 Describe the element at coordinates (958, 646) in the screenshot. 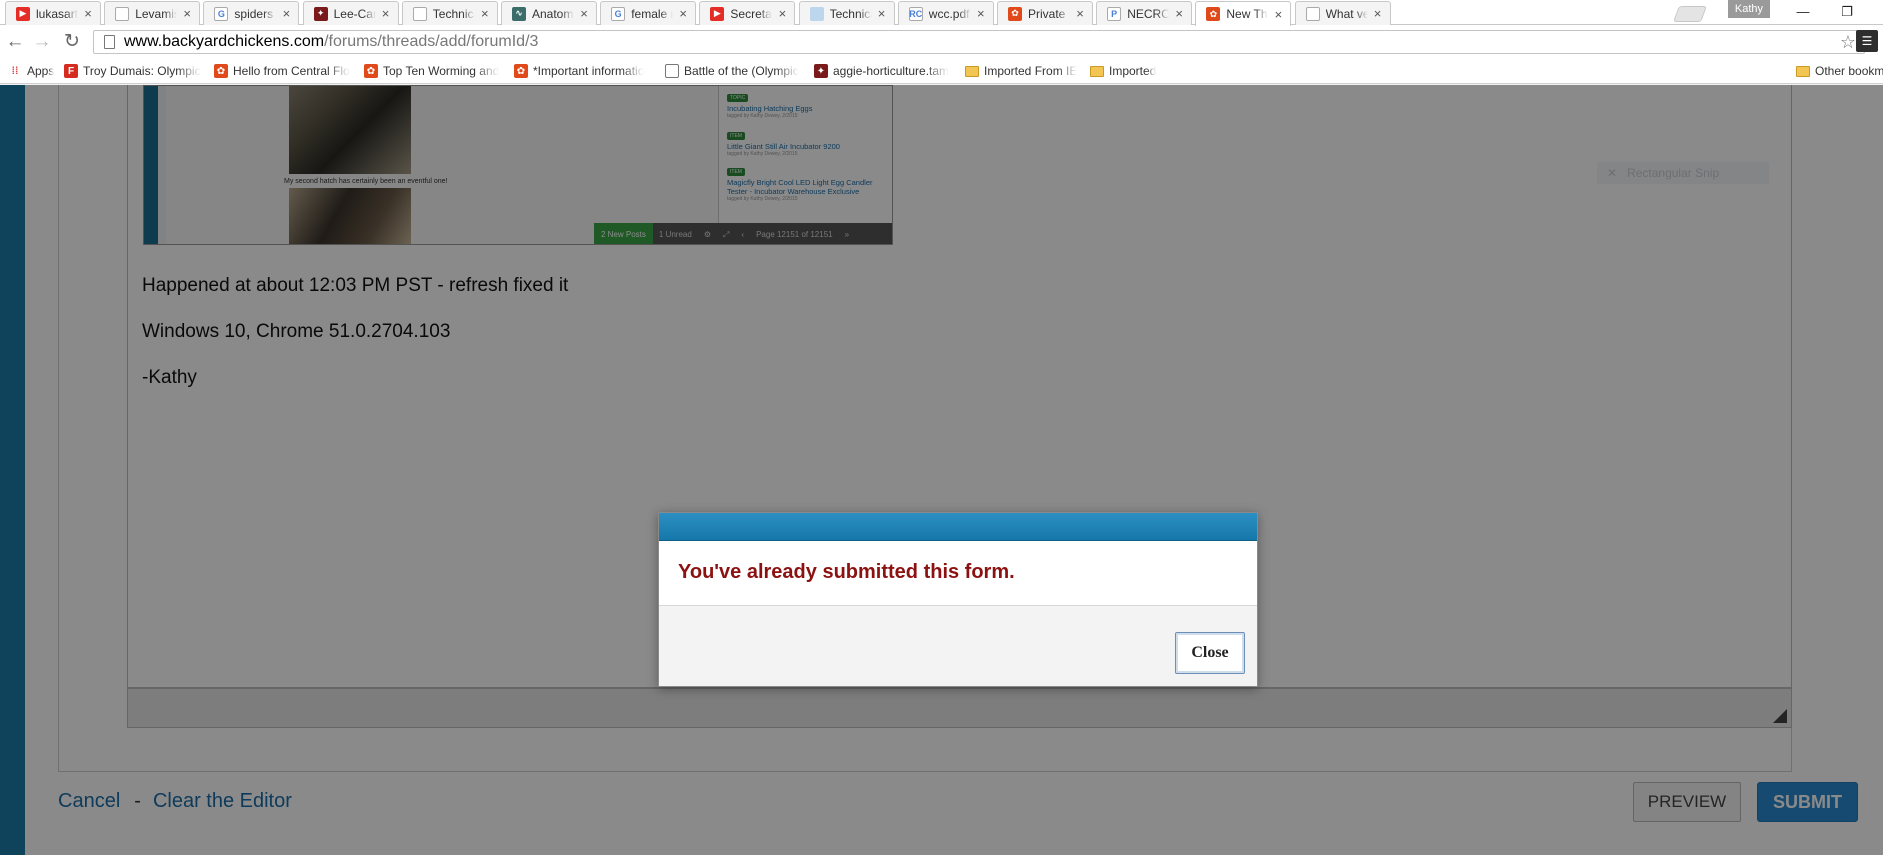

I see `dialog-footer: Close` at that location.